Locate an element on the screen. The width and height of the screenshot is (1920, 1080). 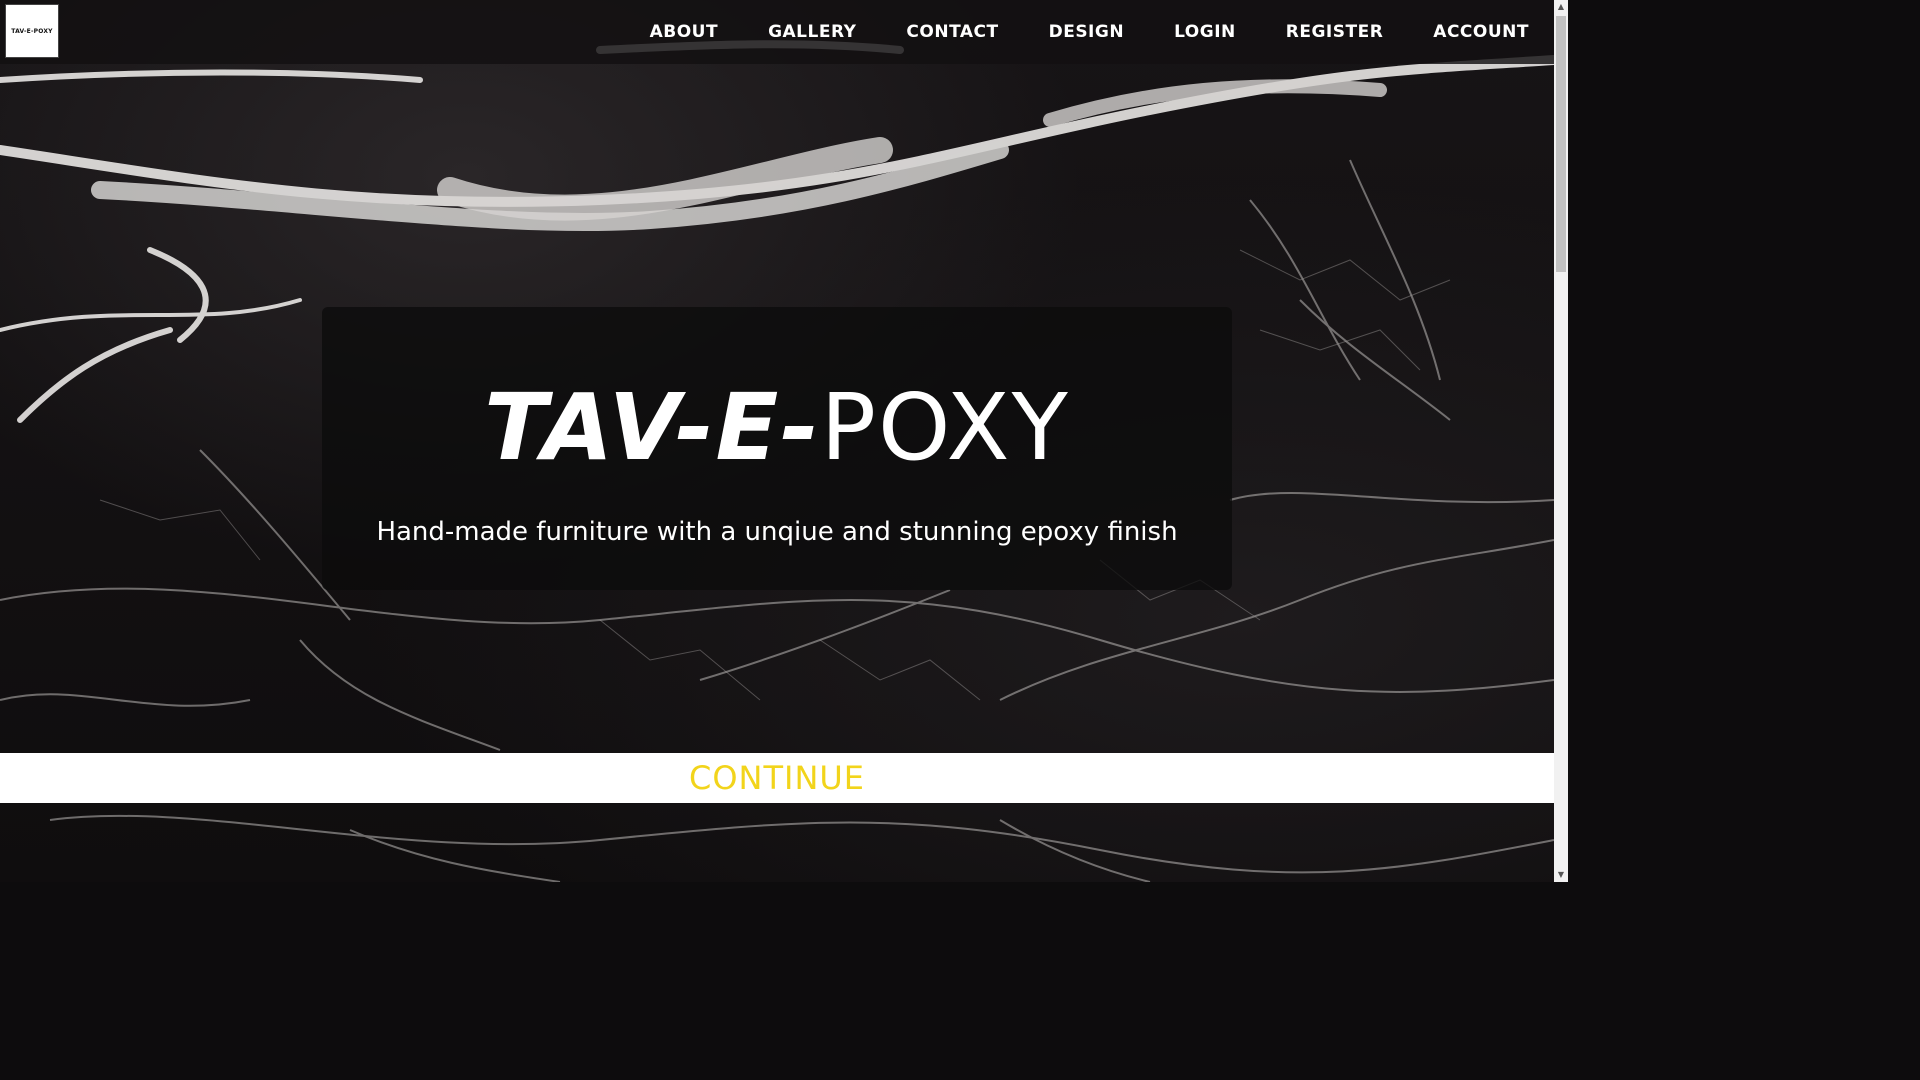
nav-contact: CONTACT is located at coordinates (952, 32).